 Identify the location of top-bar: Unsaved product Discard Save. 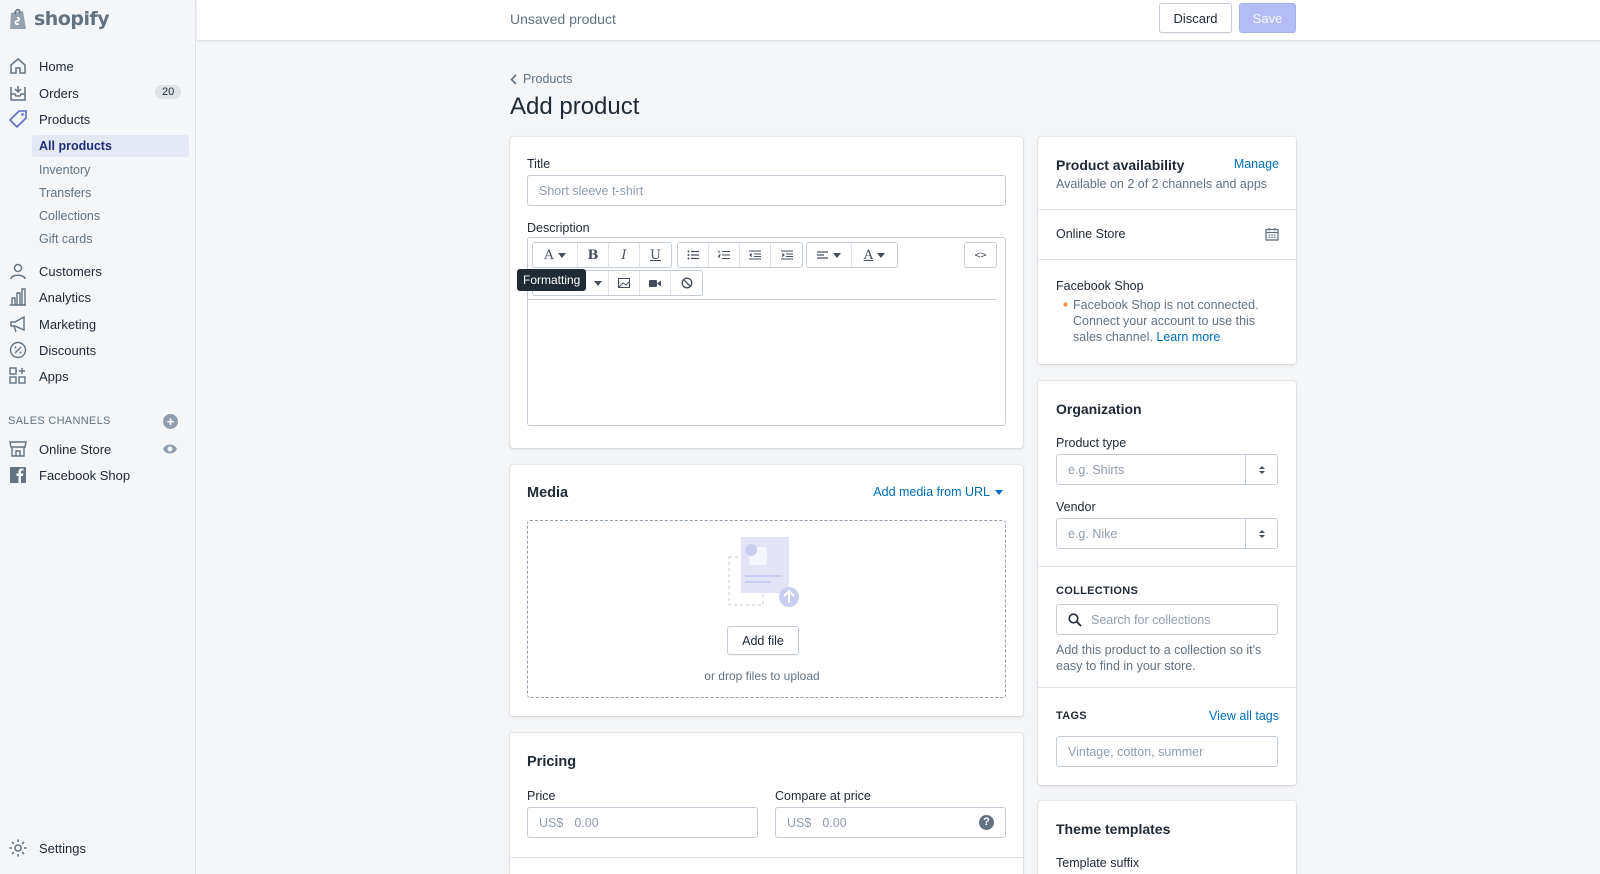
(898, 20).